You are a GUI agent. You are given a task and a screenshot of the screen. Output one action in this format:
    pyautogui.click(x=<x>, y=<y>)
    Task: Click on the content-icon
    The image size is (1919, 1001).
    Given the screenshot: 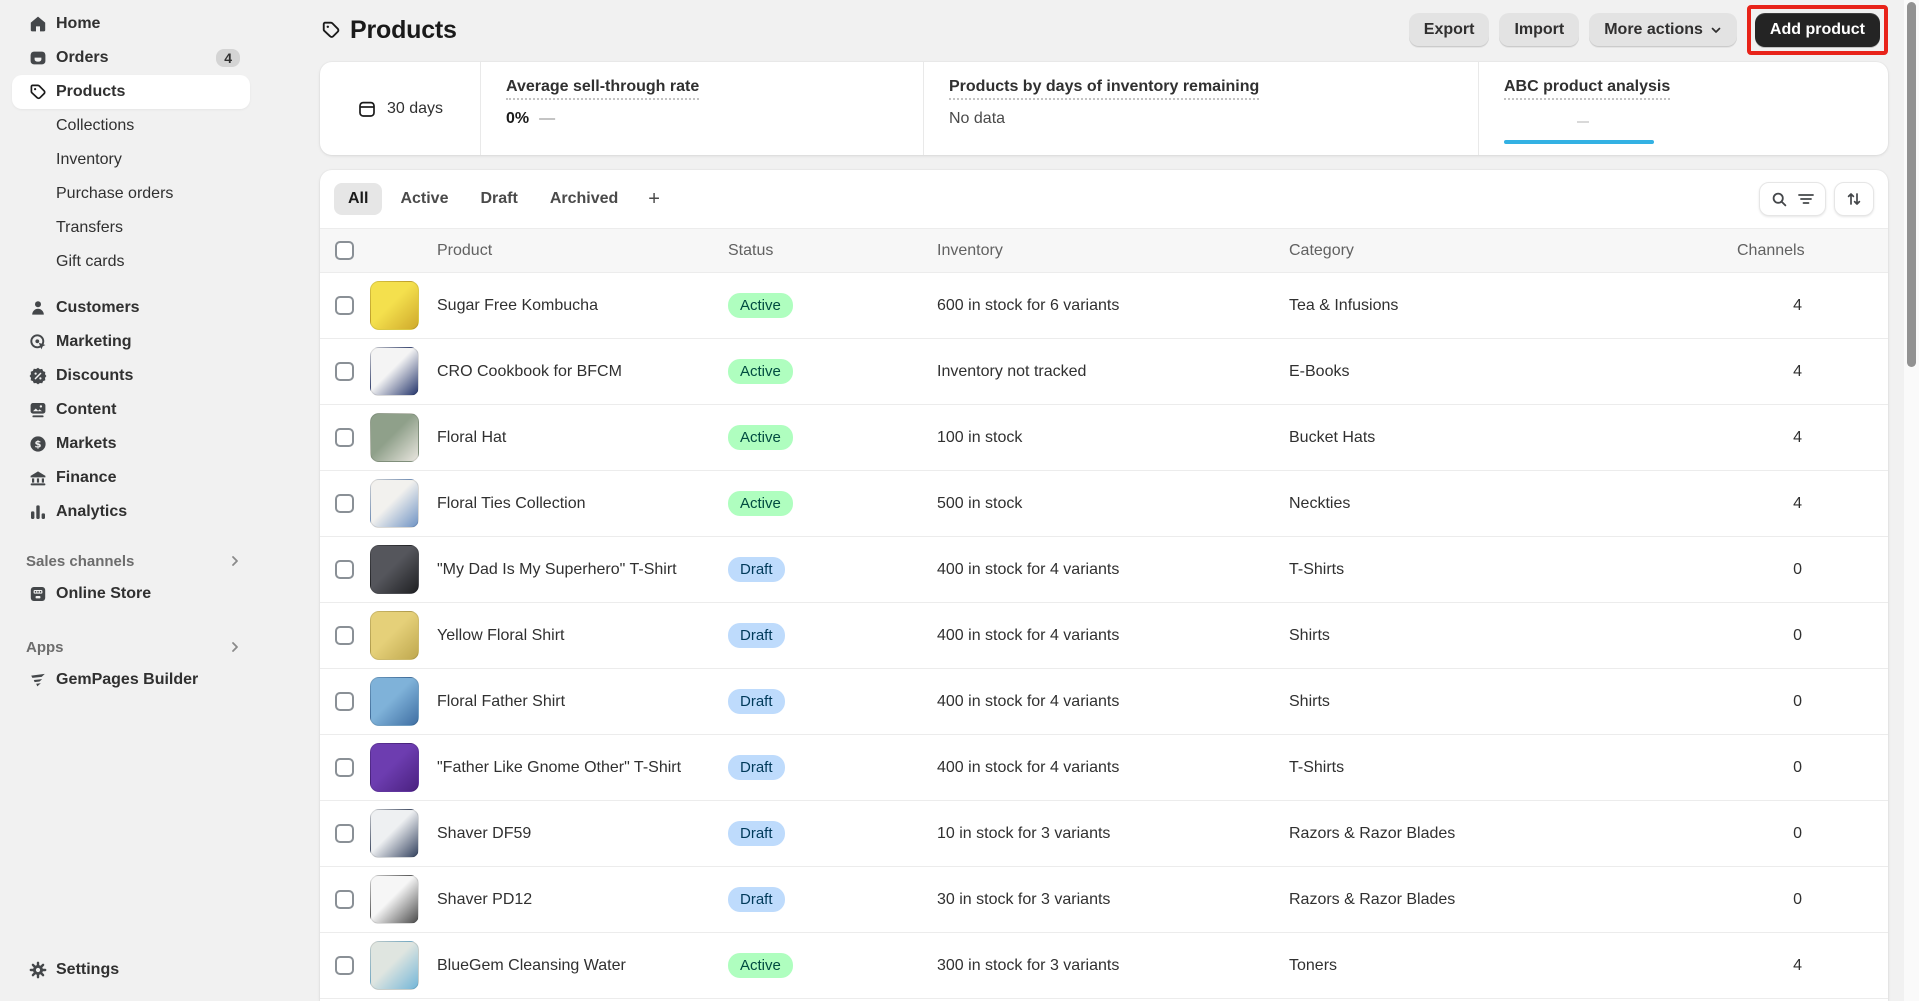 What is the action you would take?
    pyautogui.click(x=38, y=410)
    